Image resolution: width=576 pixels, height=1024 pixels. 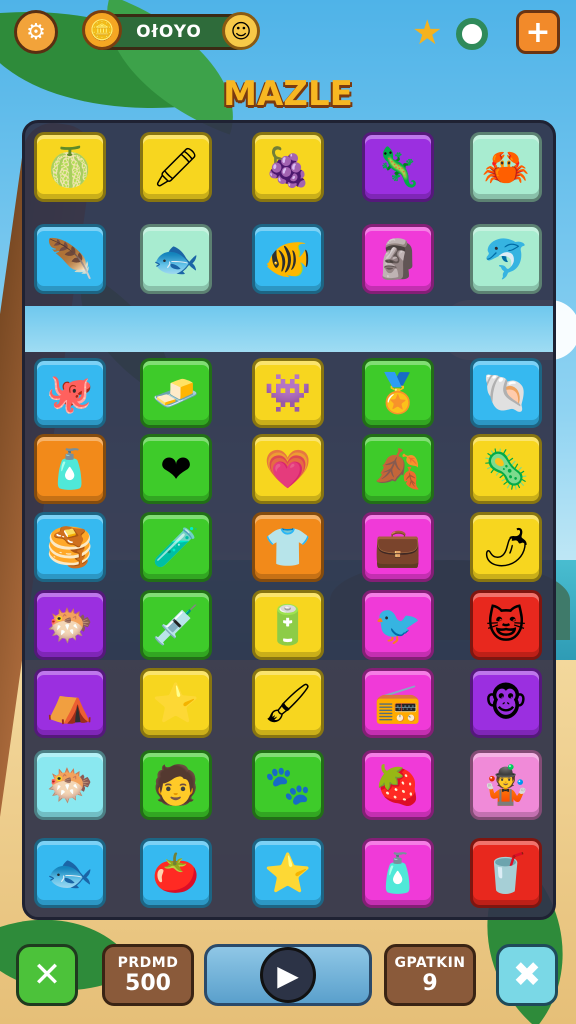 I want to click on tile-paint-tube: 🖌, so click(x=288, y=703).